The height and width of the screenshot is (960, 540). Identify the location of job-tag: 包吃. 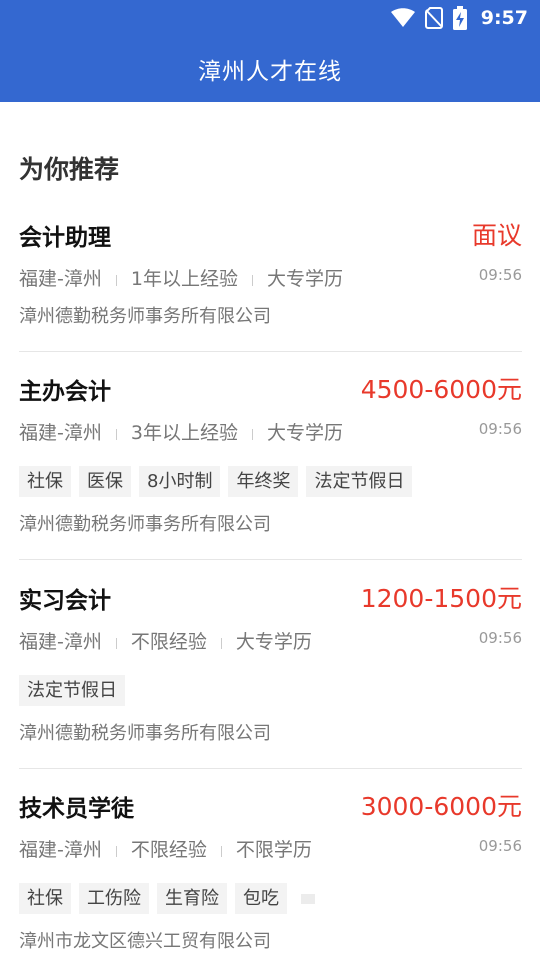
(261, 898).